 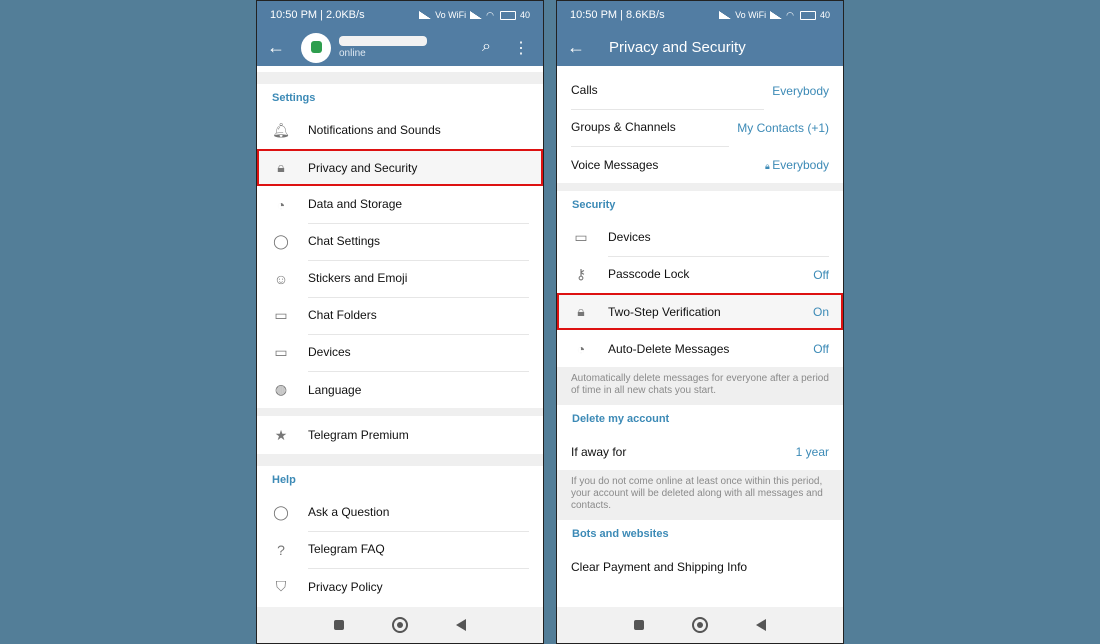 I want to click on page-title: Privacy and Security, so click(x=677, y=47).